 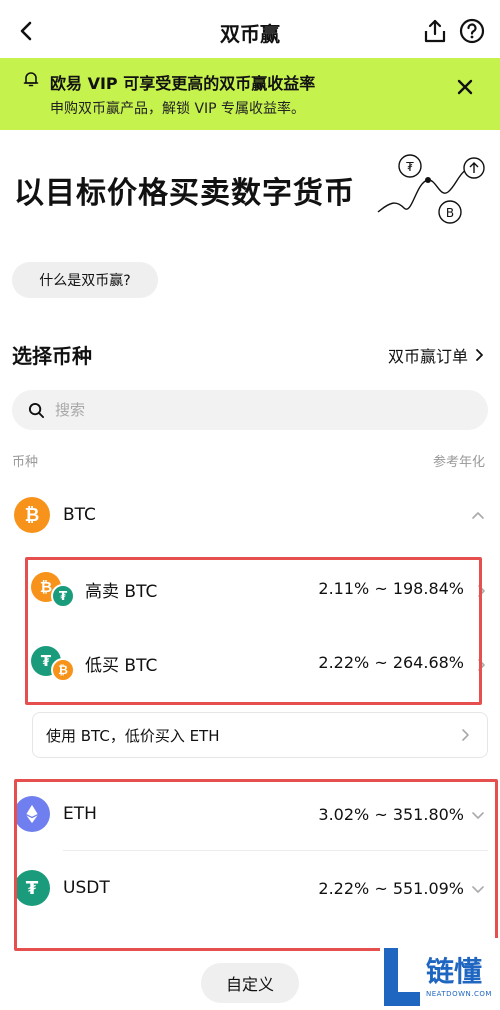 What do you see at coordinates (478, 515) in the screenshot?
I see `chevron-up-icon` at bounding box center [478, 515].